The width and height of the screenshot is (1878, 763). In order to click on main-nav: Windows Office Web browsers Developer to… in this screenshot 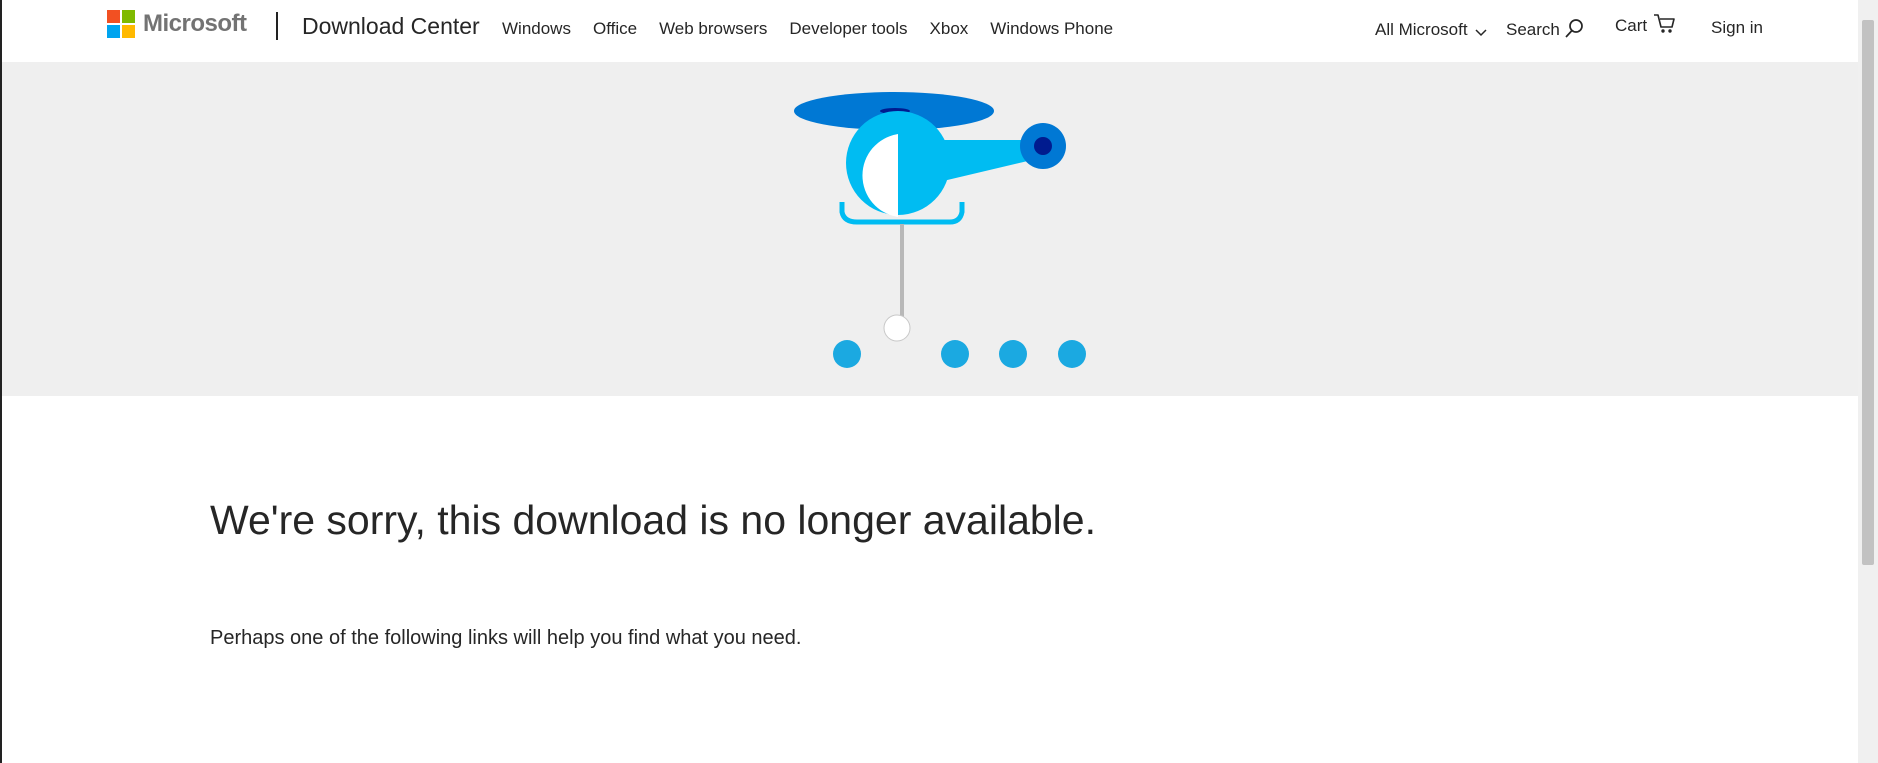, I will do `click(818, 29)`.